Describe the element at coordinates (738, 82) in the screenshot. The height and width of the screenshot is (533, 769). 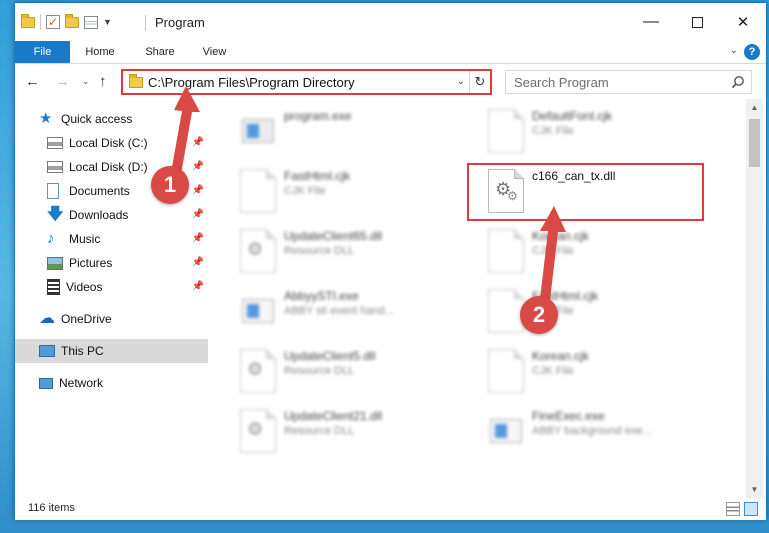
I see `search-icon` at that location.